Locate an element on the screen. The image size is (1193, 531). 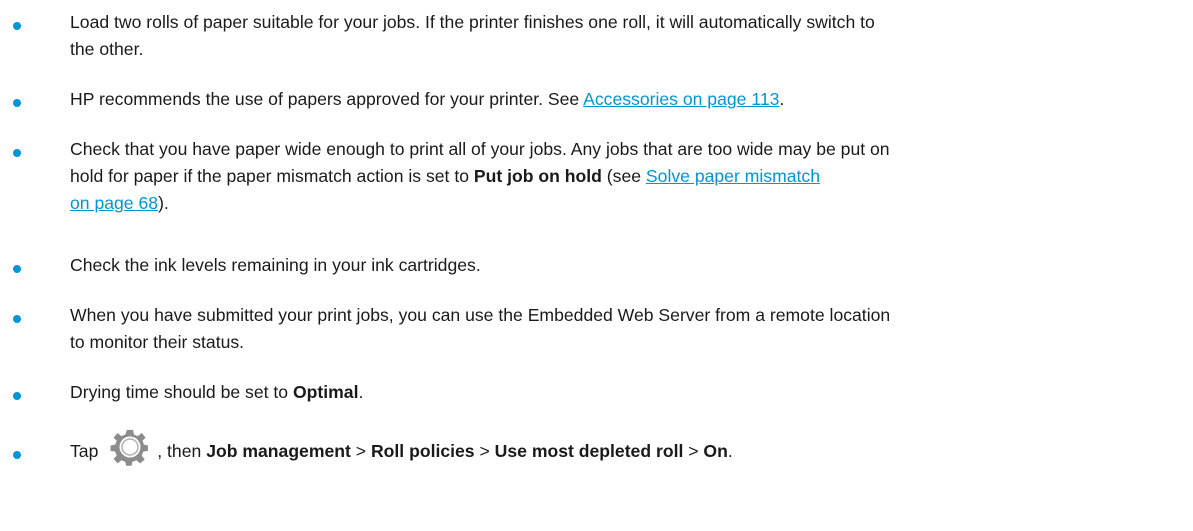
item-7-then-text: , then is located at coordinates (182, 451).